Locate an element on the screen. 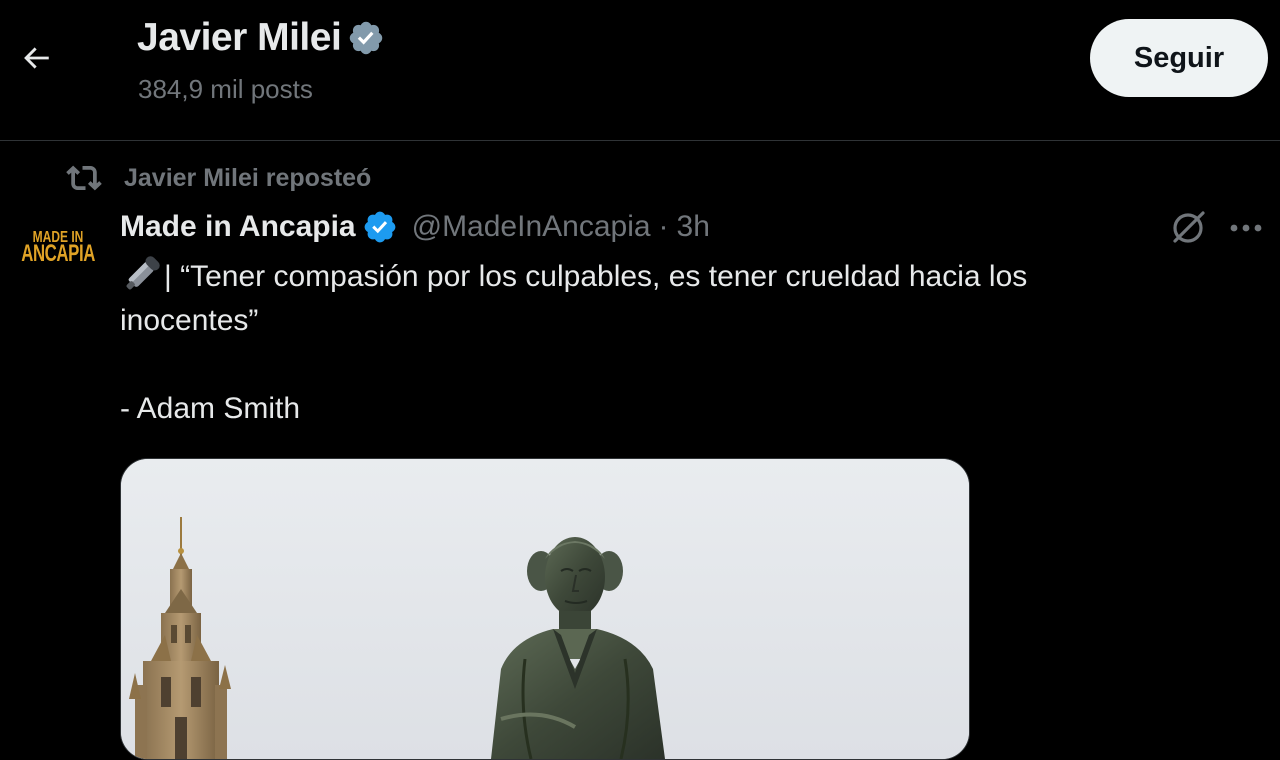 The width and height of the screenshot is (1280, 760). verified-badge-blue-icon is located at coordinates (379, 227).